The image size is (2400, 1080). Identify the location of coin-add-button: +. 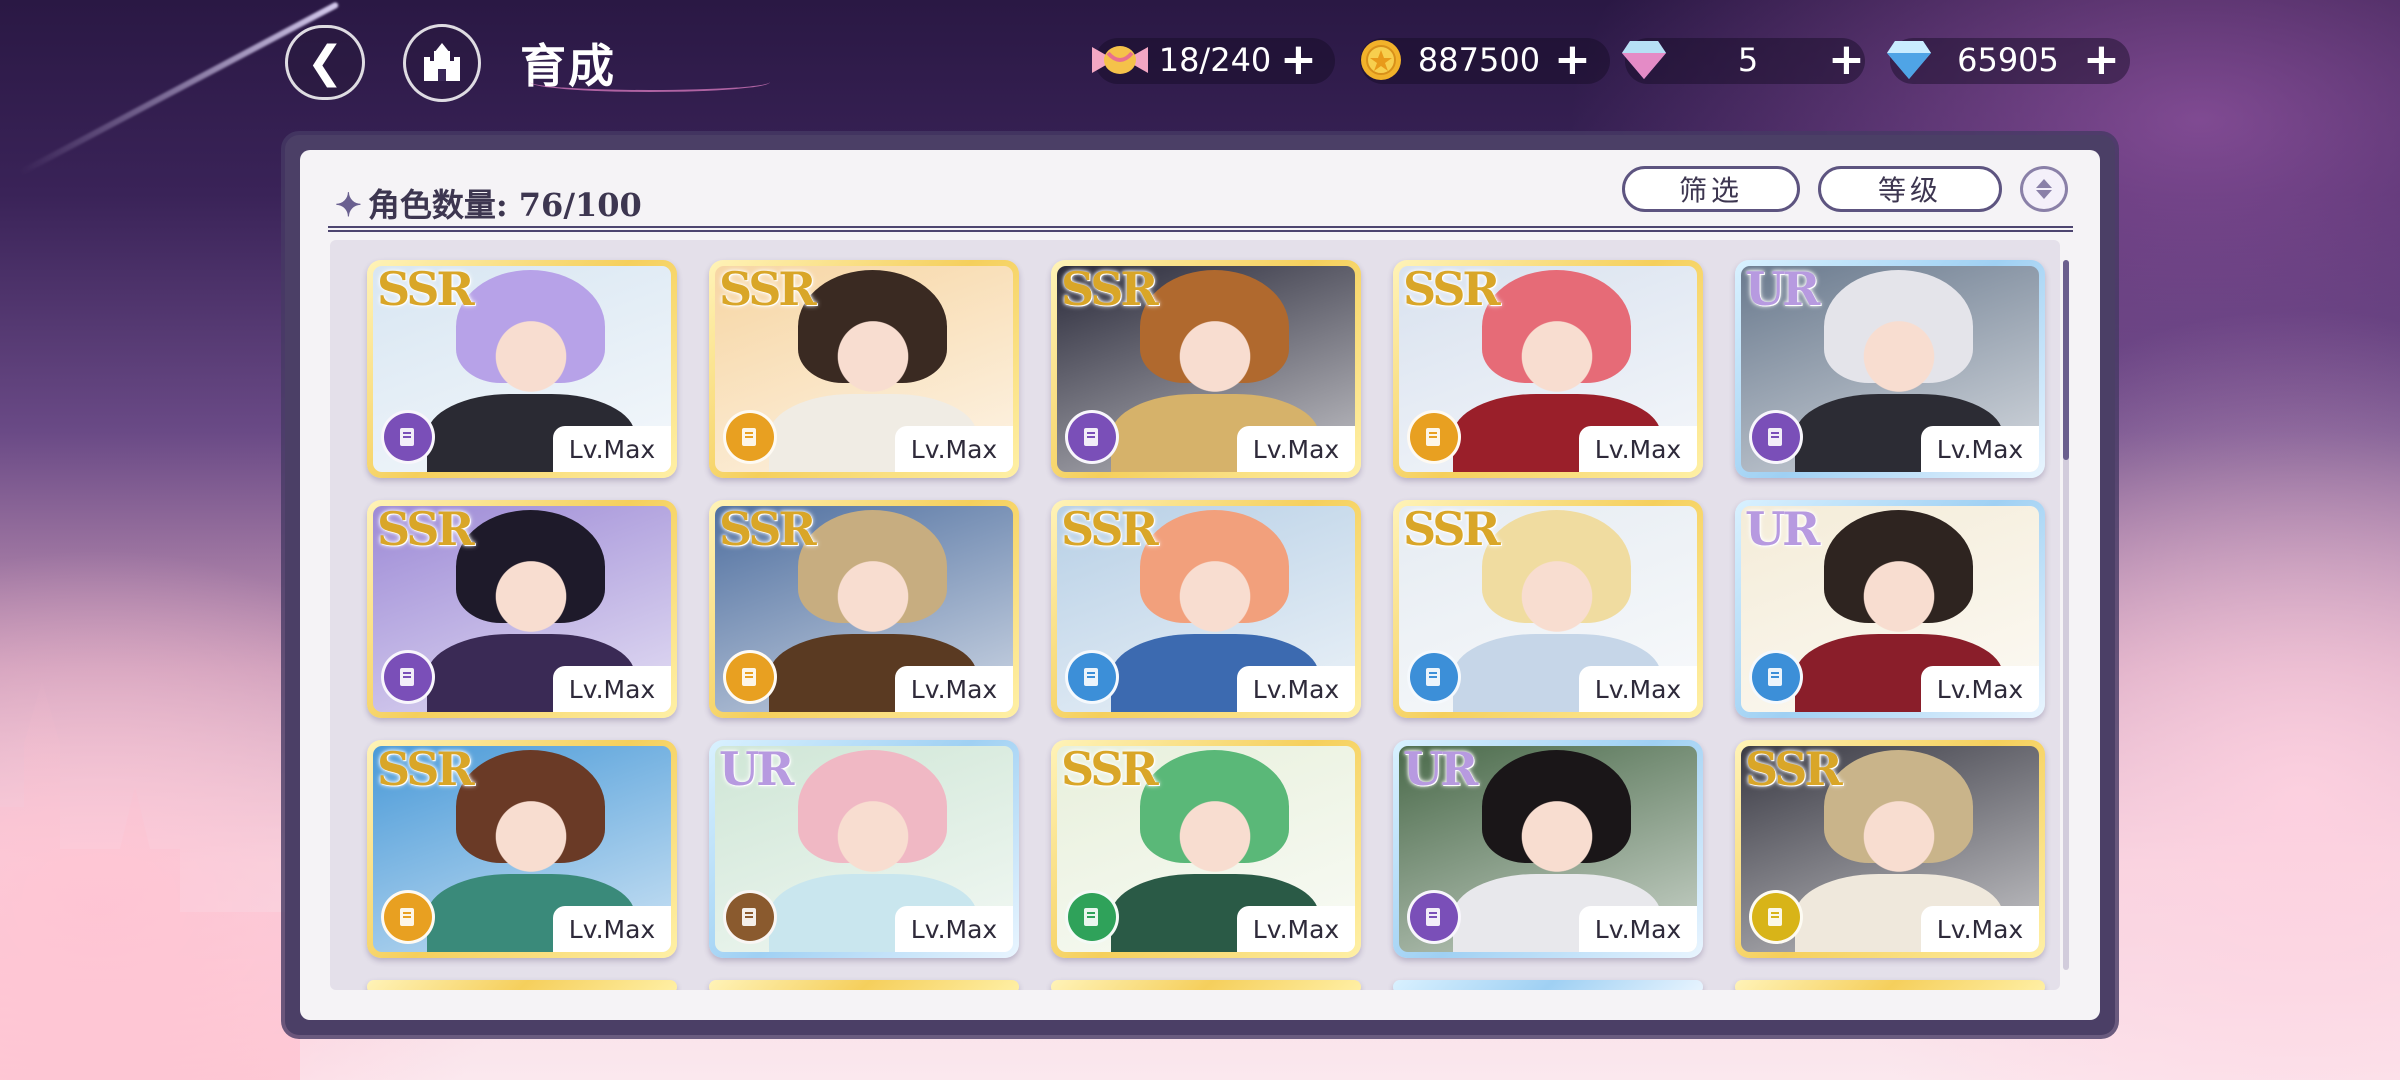
(1572, 60).